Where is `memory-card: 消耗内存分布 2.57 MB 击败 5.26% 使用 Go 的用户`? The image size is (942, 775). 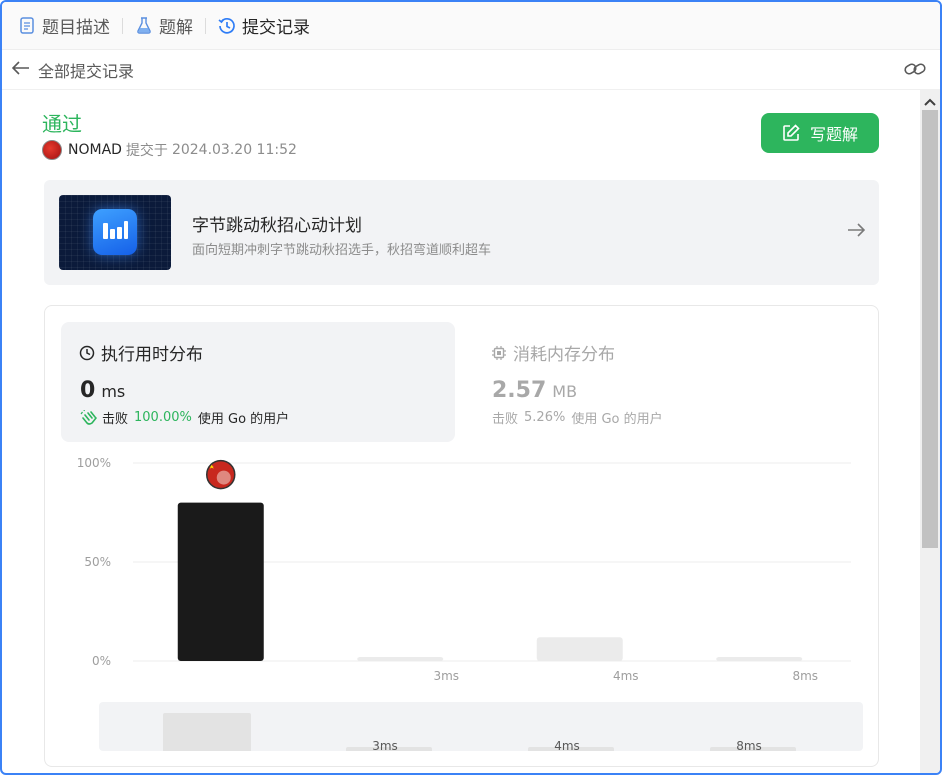 memory-card: 消耗内存分布 2.57 MB 击败 5.26% 使用 Go 的用户 is located at coordinates (670, 382).